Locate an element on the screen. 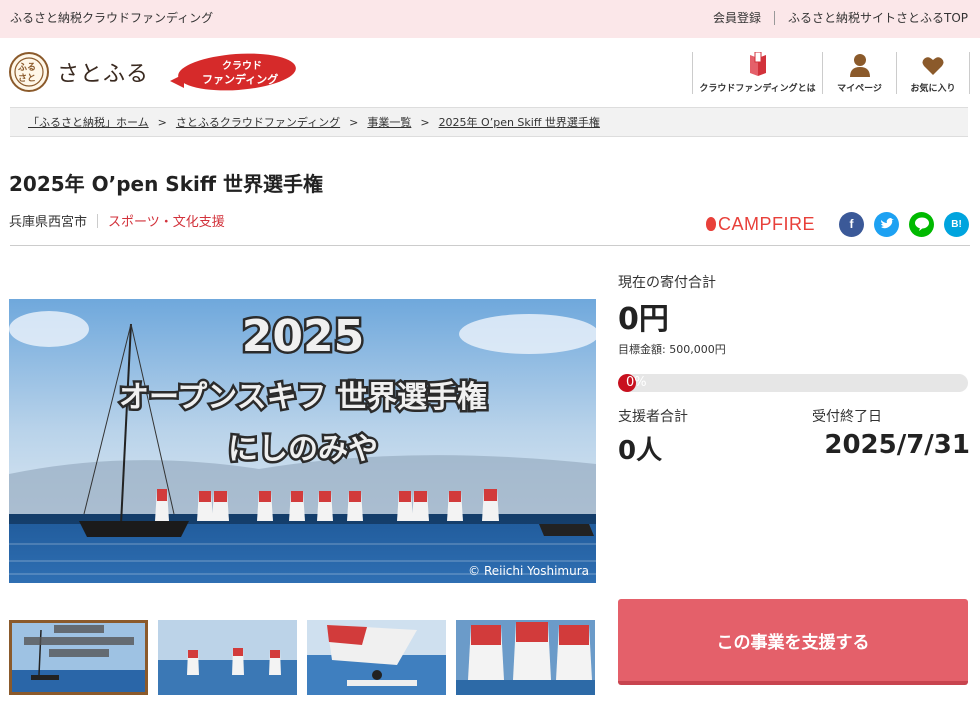 This screenshot has height=708, width=980. nav-about-crowdfunding: クラウドファンディングとは is located at coordinates (757, 73).